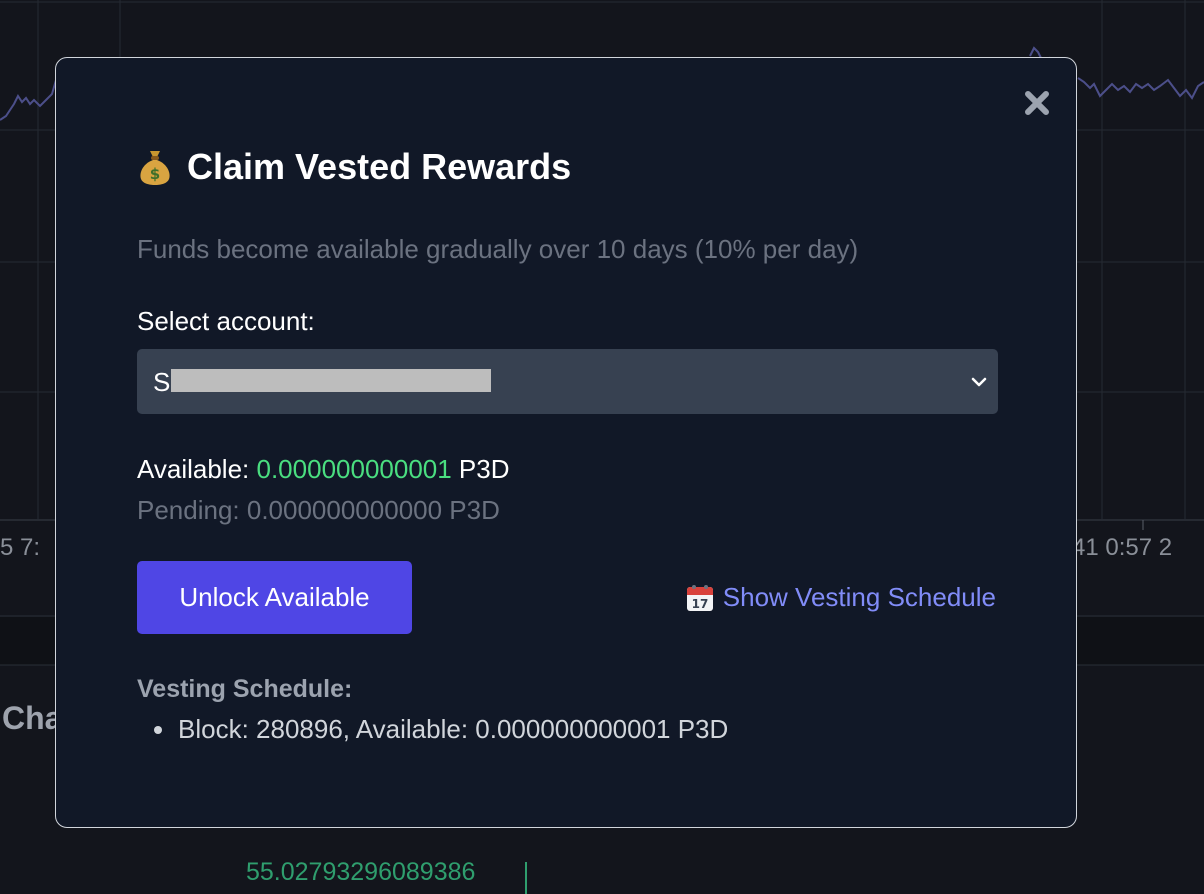 Image resolution: width=1204 pixels, height=894 pixels. Describe the element at coordinates (245, 689) in the screenshot. I see `vesting-schedule-heading: Vesting Schedule:` at that location.